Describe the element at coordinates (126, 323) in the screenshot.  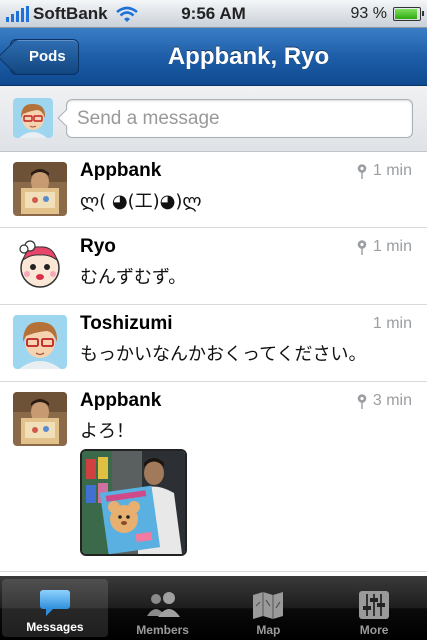
I see `sender-name: Toshizumi` at that location.